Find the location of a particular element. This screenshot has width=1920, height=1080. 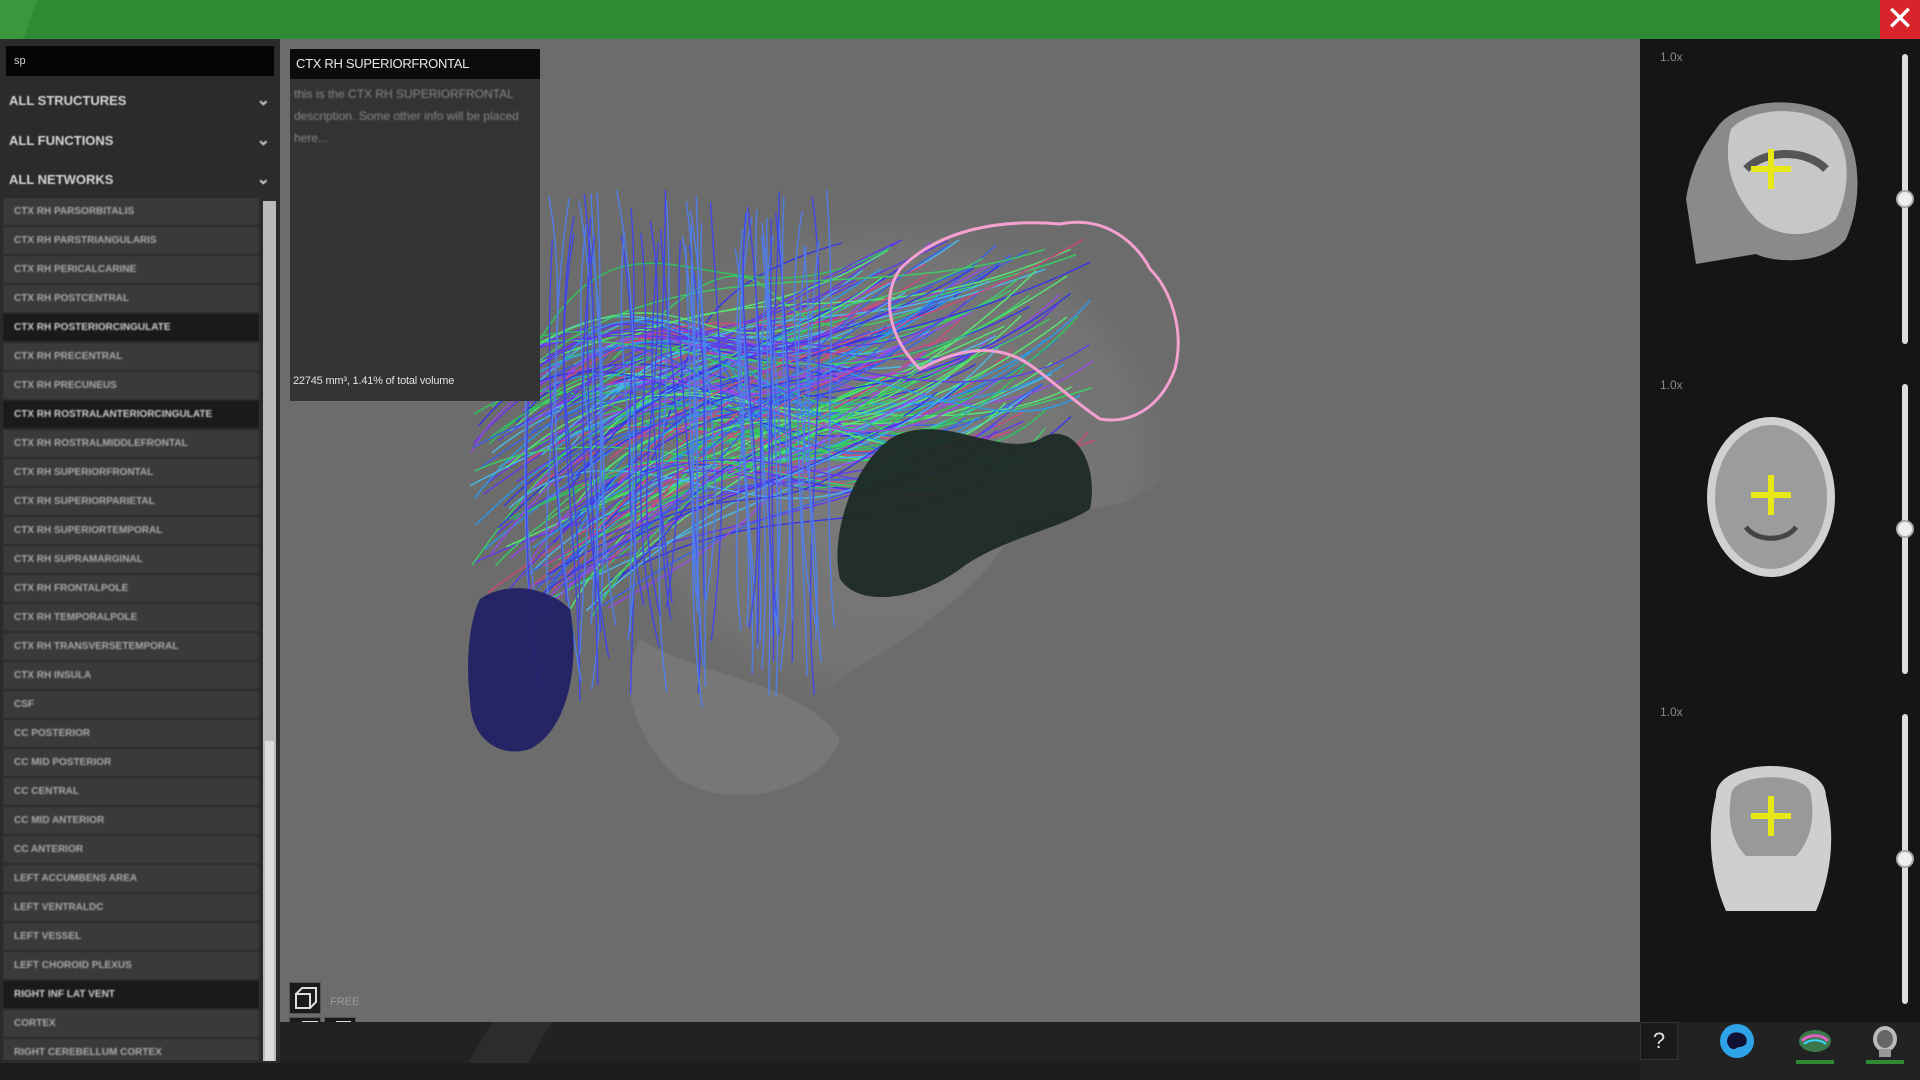

structure-list-item: CSF is located at coordinates (131, 705).